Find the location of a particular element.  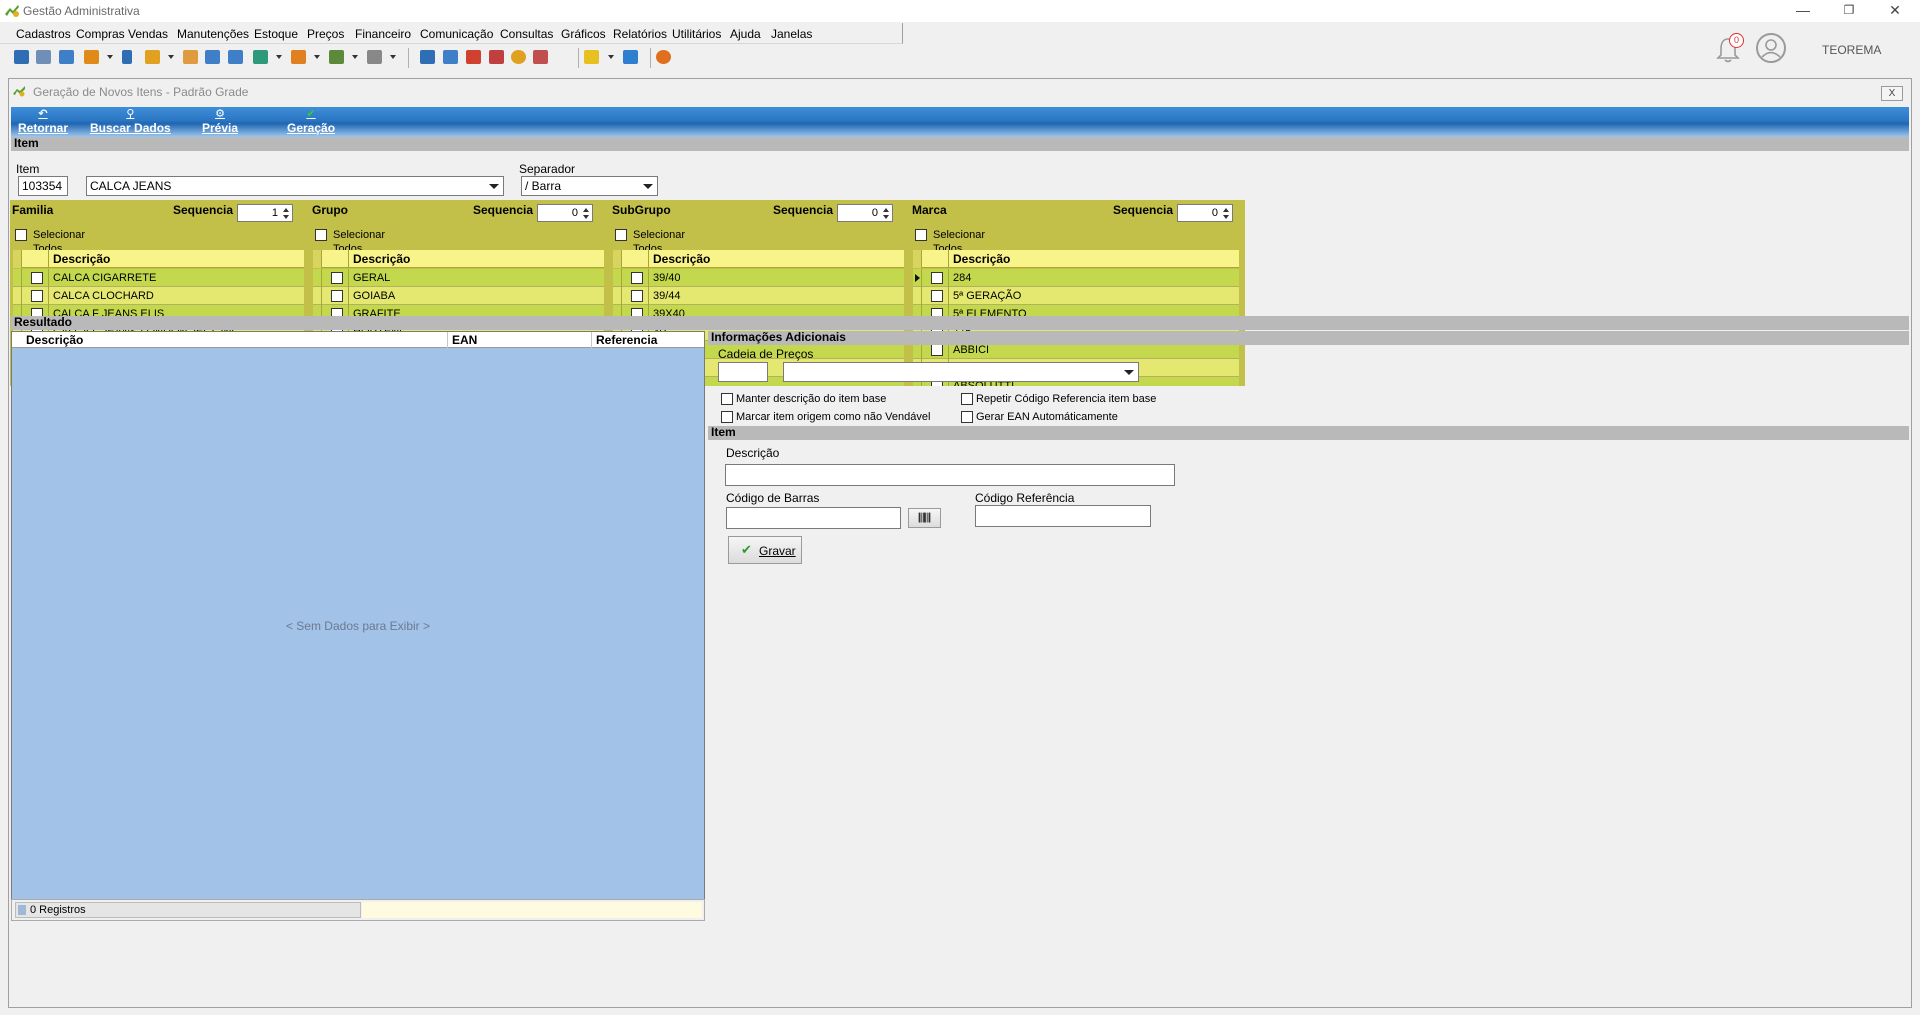

search-report-icon is located at coordinates (540, 57).